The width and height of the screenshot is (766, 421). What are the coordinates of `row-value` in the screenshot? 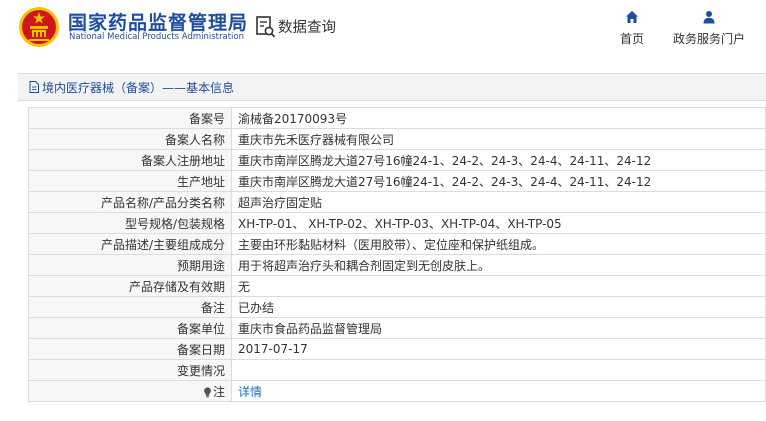 It's located at (498, 370).